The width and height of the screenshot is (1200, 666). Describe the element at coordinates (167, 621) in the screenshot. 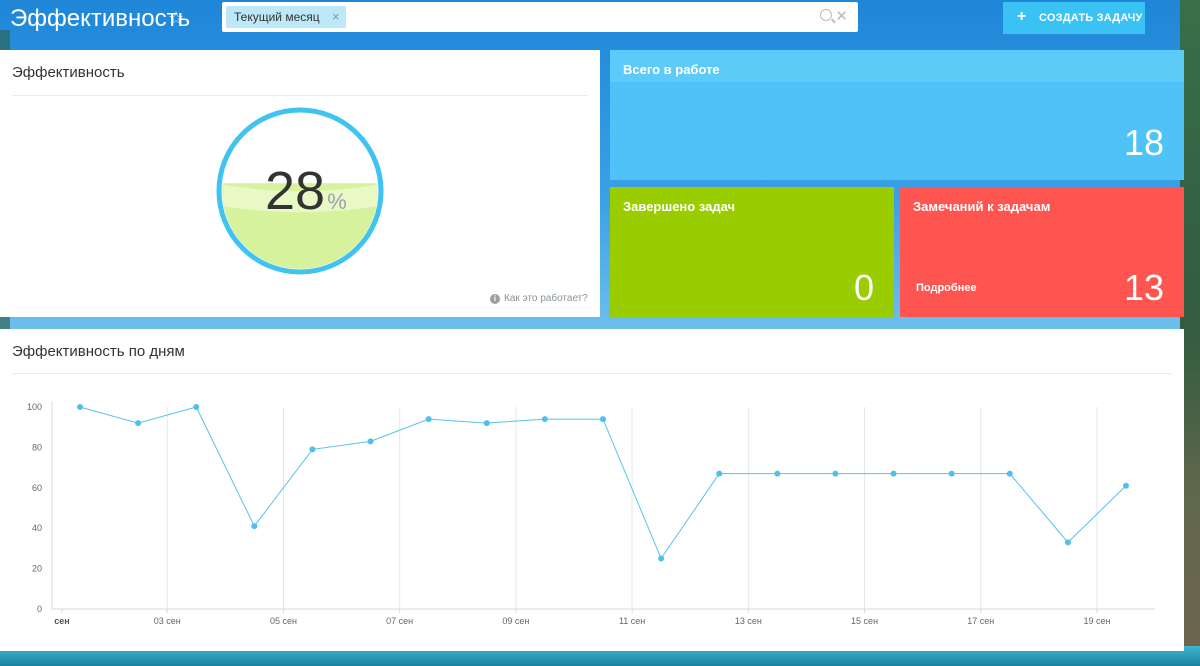

I see `x-tick-label: 03 сен` at that location.